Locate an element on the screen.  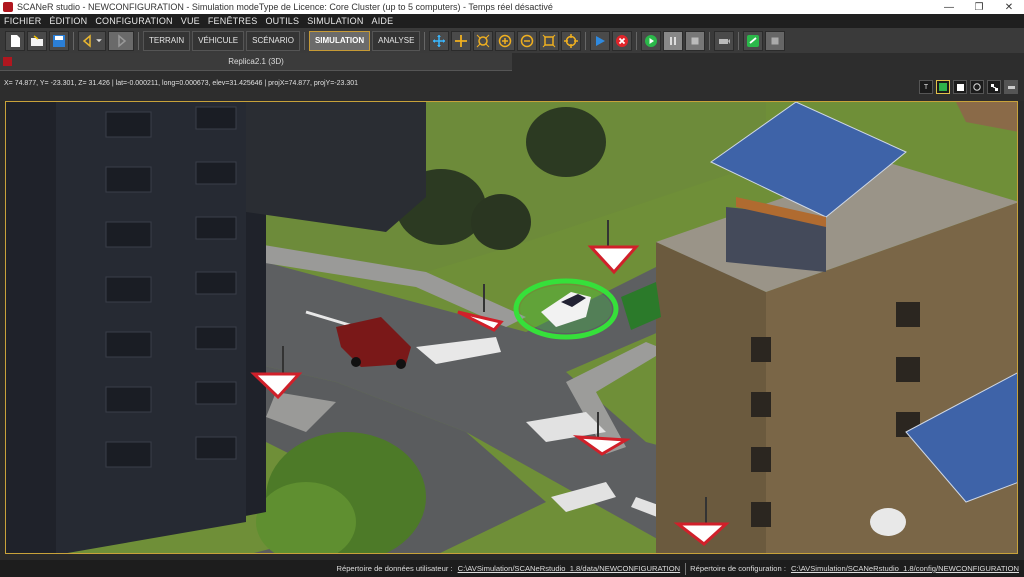
menu-outils: OUTILS is located at coordinates (282, 21).